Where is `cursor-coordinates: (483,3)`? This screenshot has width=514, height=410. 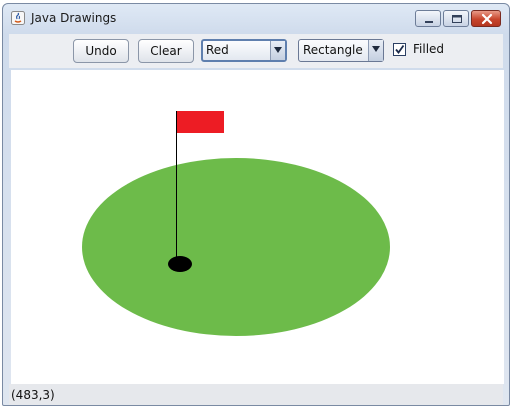 cursor-coordinates: (483,3) is located at coordinates (33, 395).